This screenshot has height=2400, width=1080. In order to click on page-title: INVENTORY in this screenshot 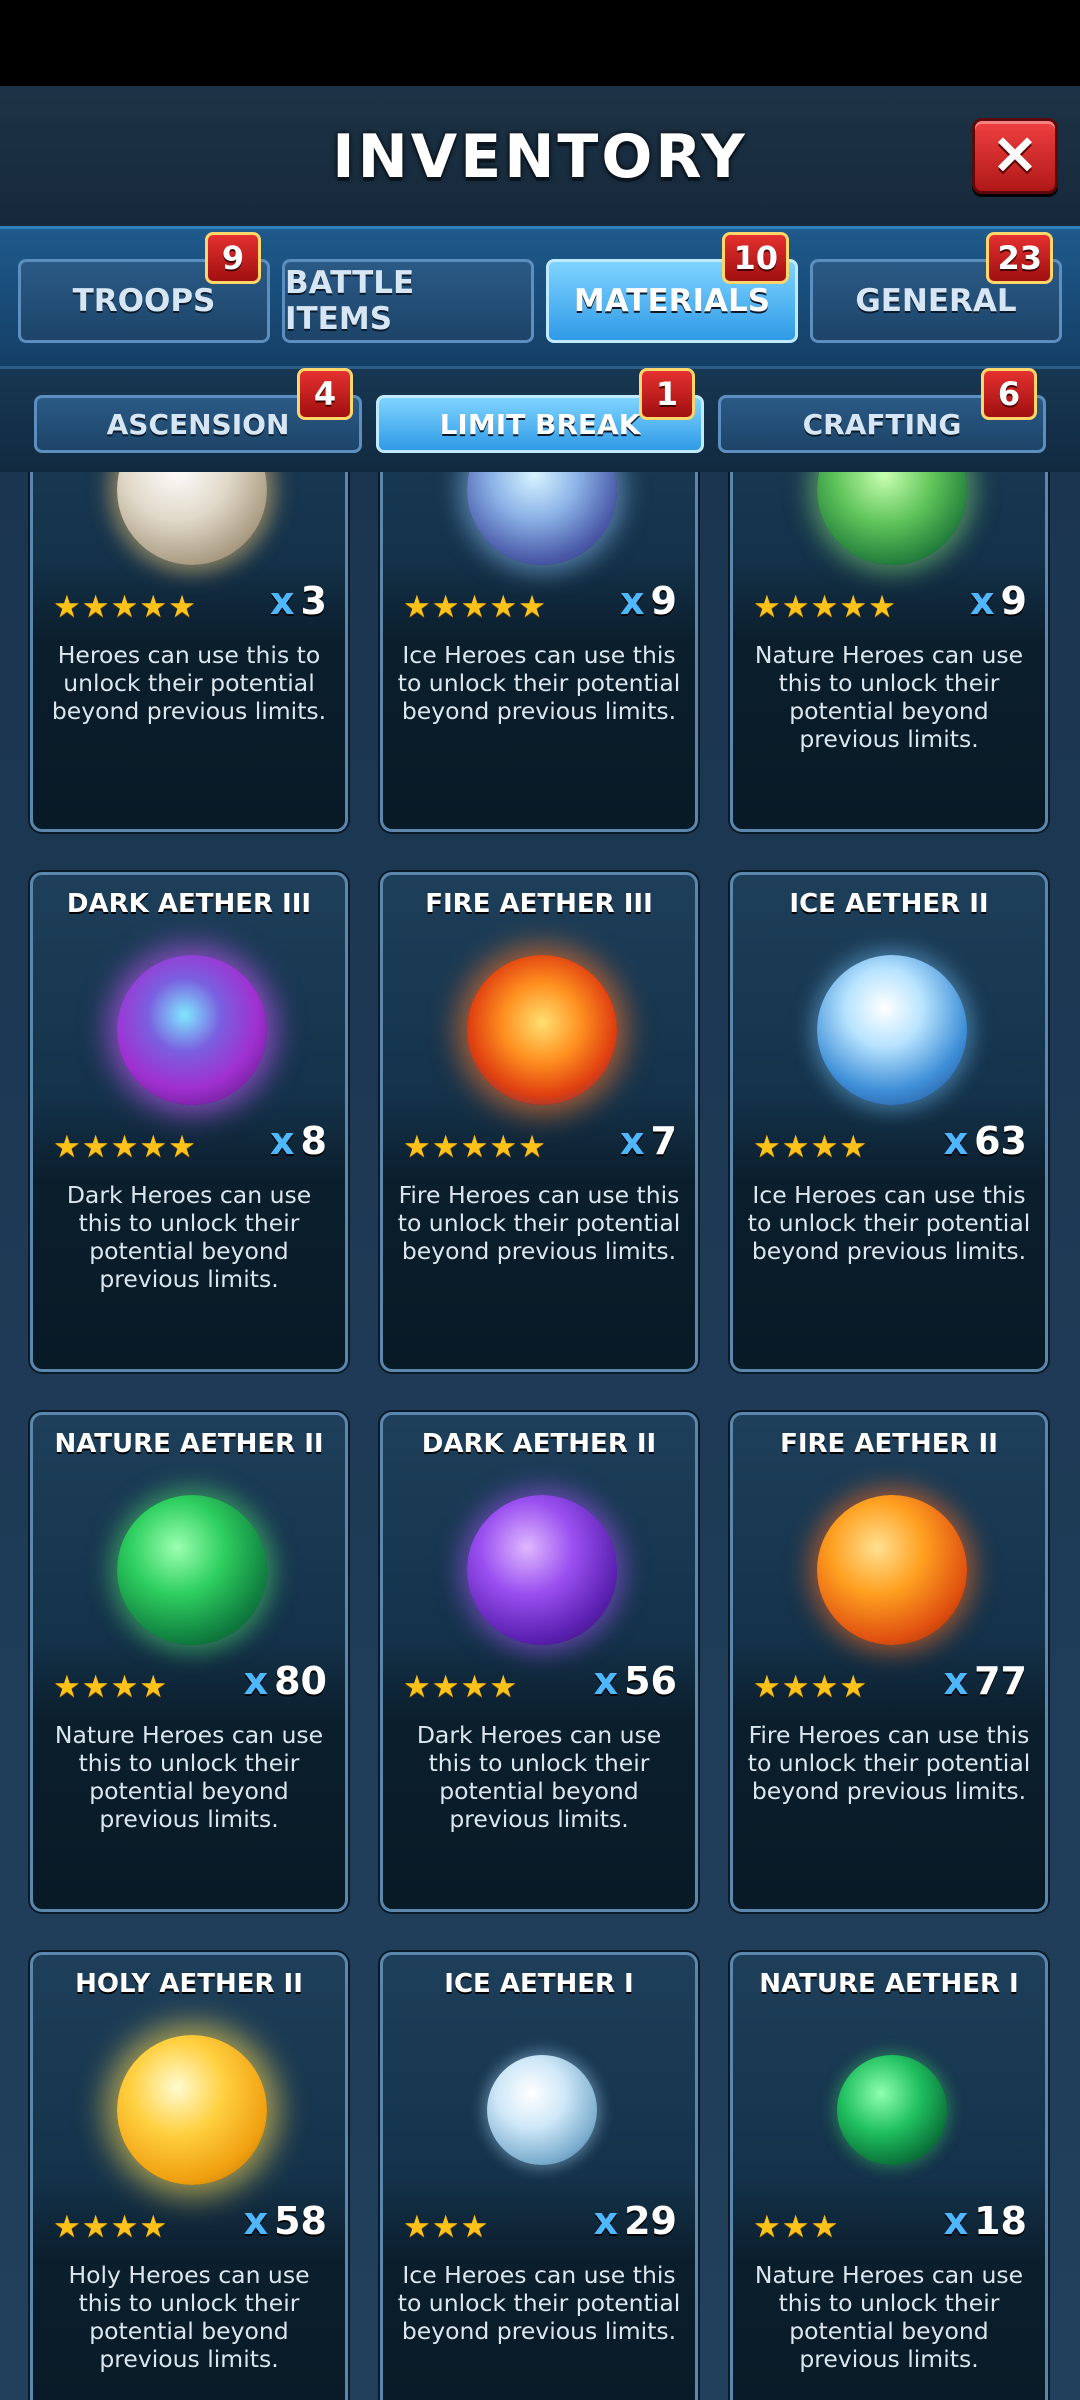, I will do `click(540, 157)`.